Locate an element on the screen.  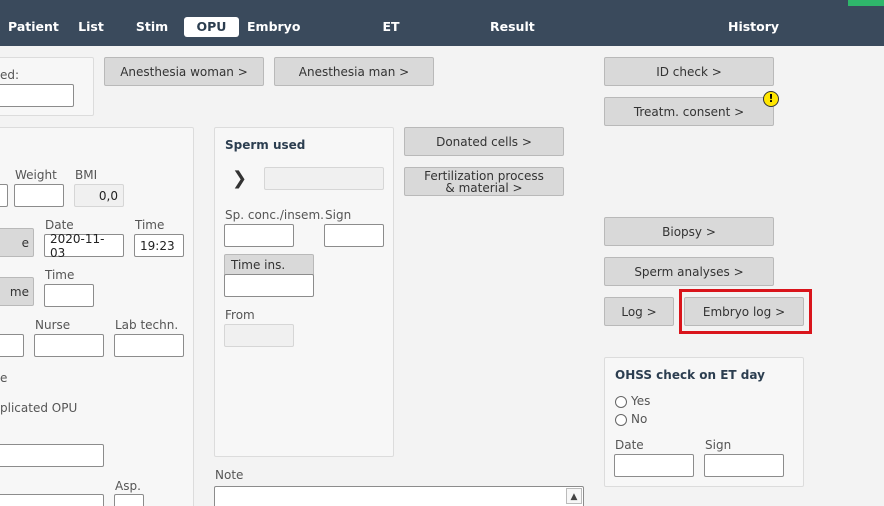
ohss-sign-input is located at coordinates (744, 465).